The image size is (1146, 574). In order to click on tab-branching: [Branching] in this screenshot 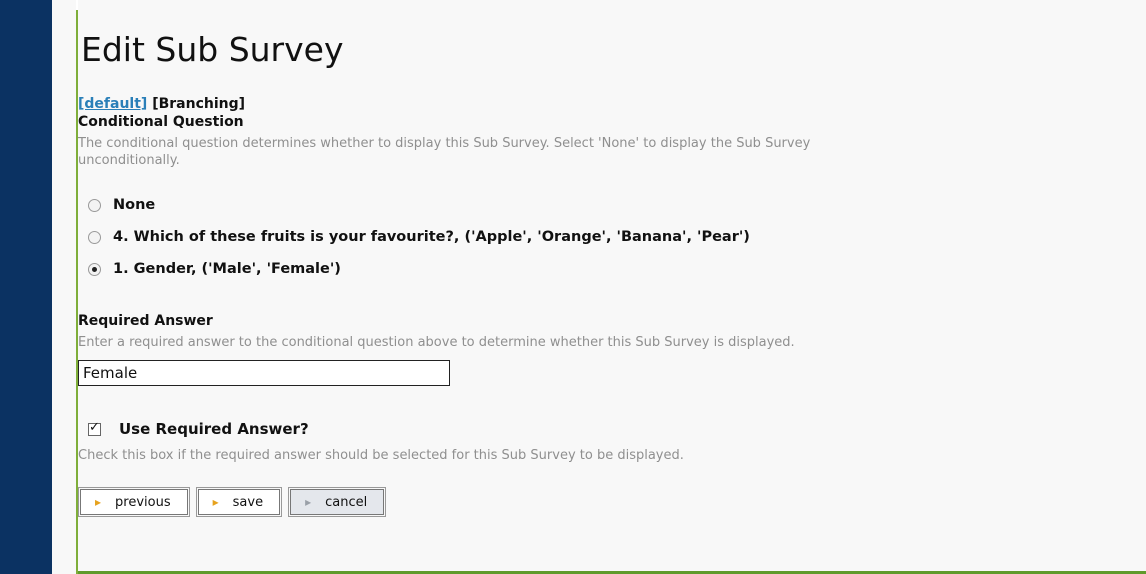, I will do `click(199, 104)`.